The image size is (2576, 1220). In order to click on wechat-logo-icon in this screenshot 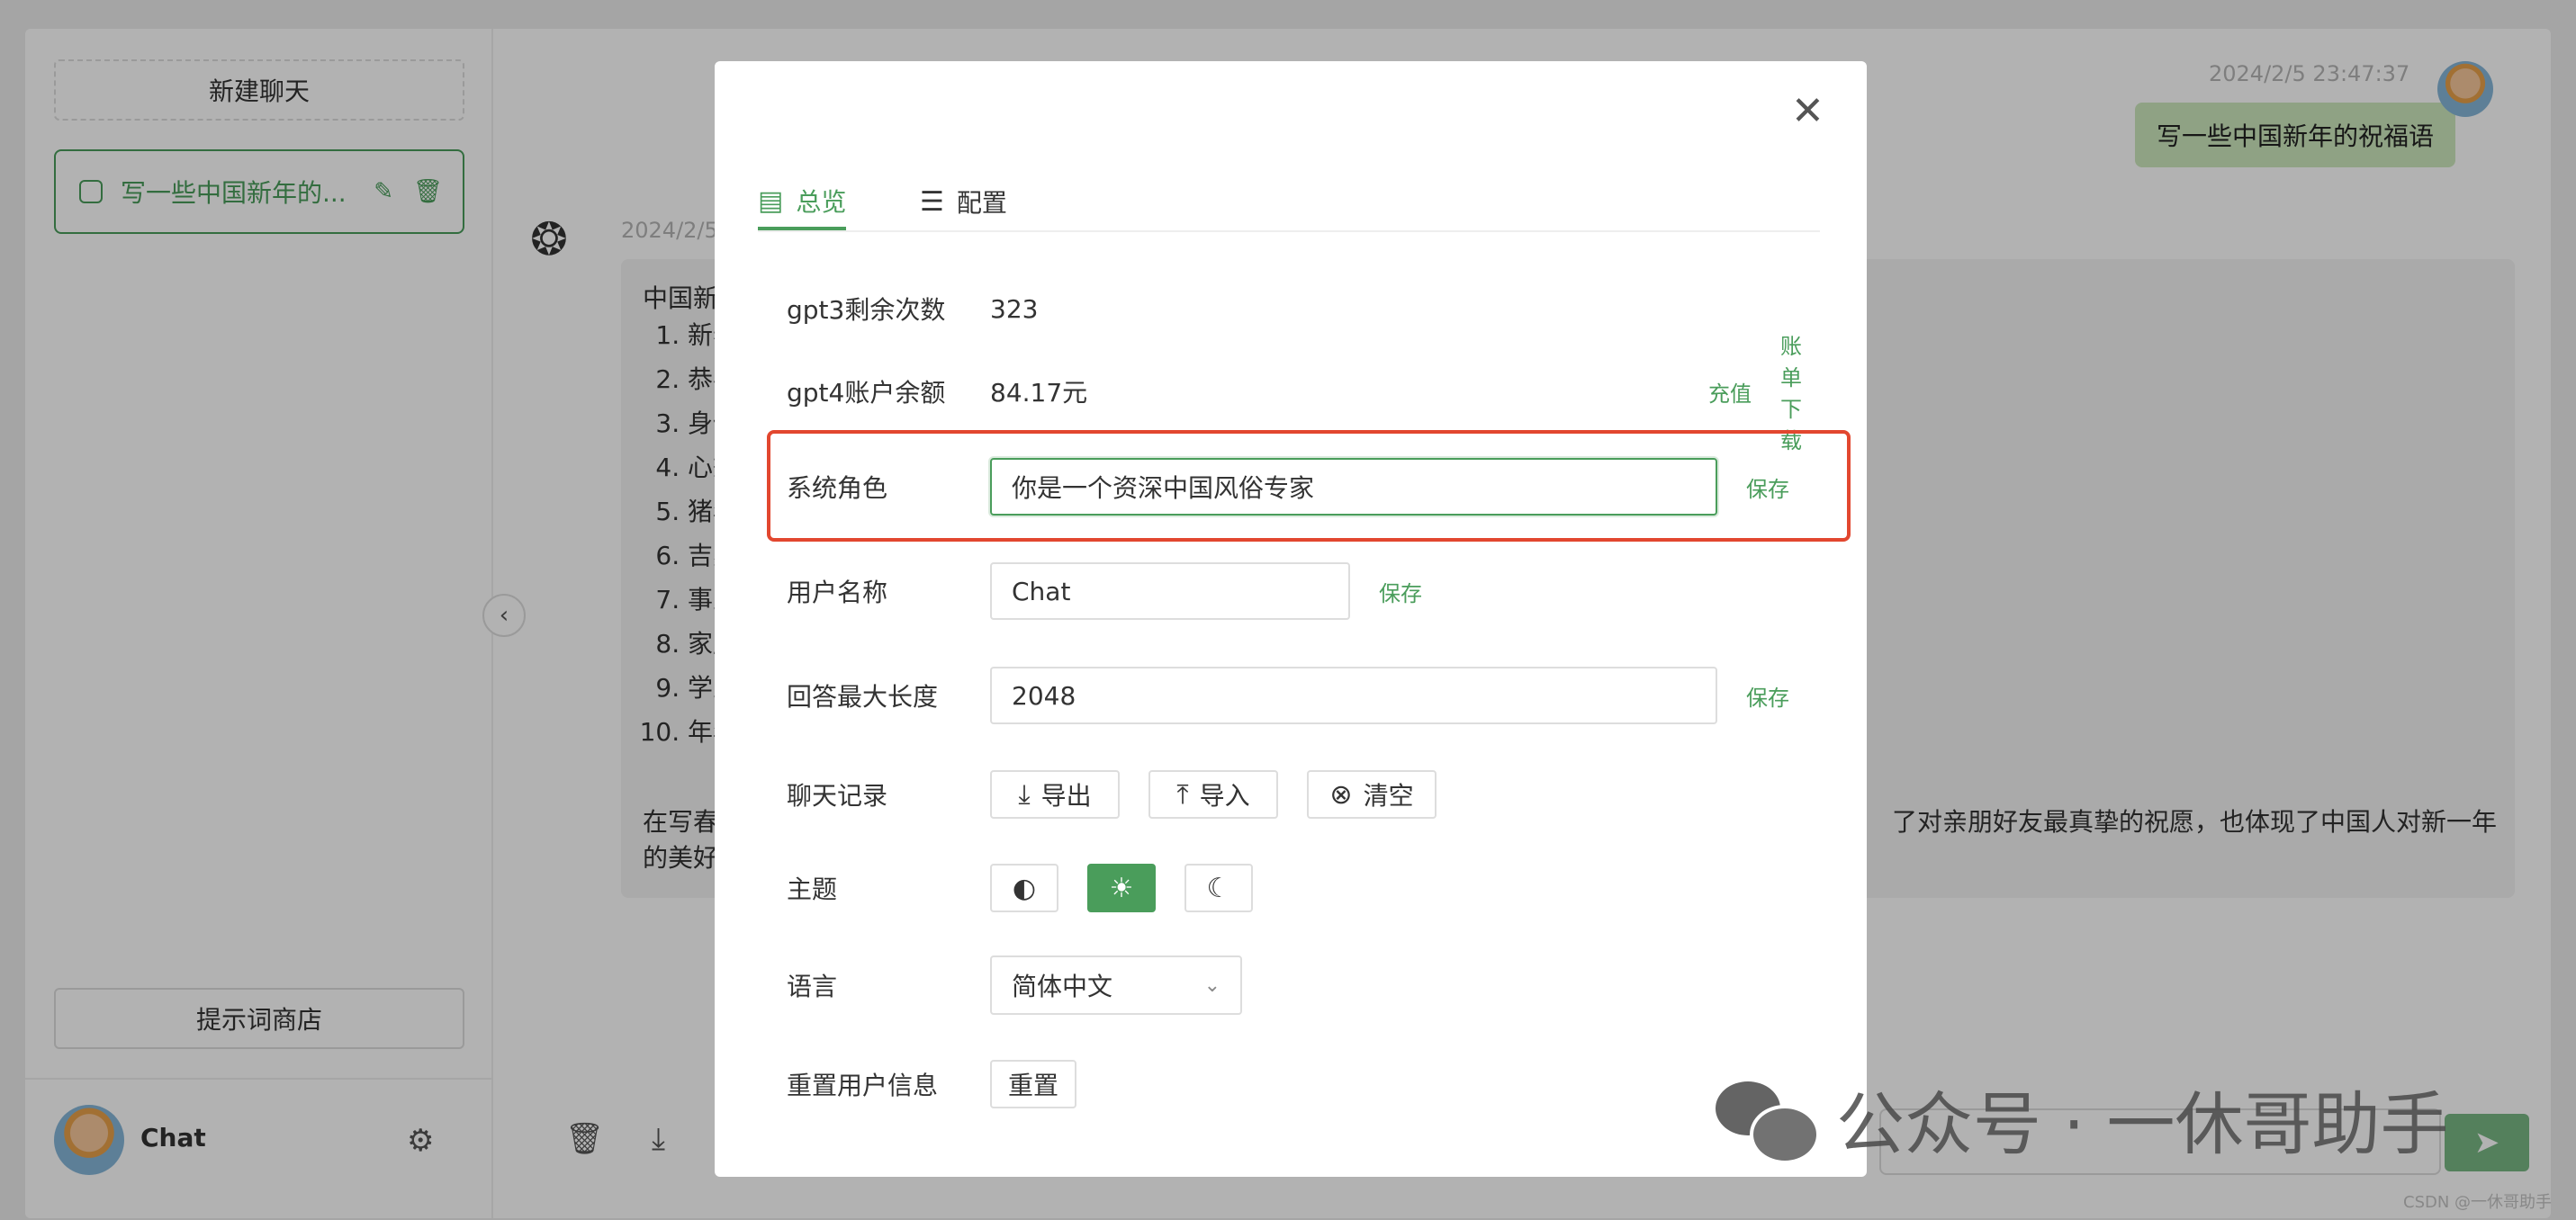, I will do `click(1768, 1121)`.